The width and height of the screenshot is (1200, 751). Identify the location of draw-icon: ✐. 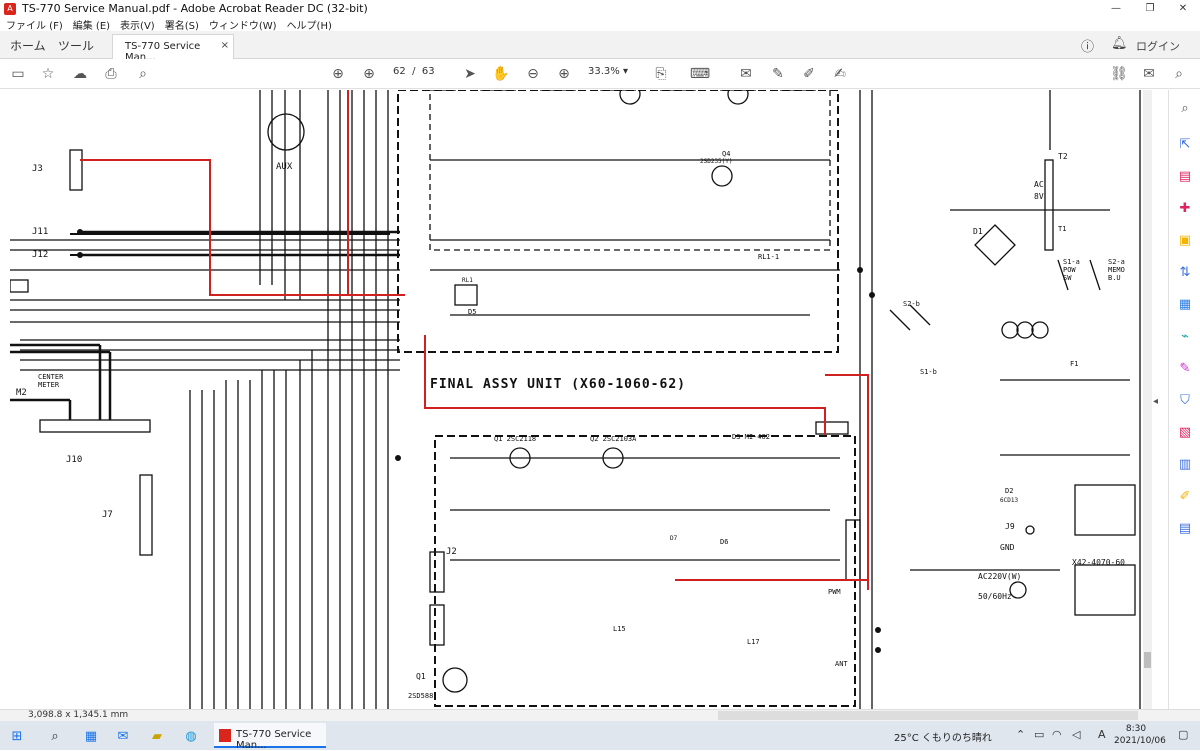
(809, 74).